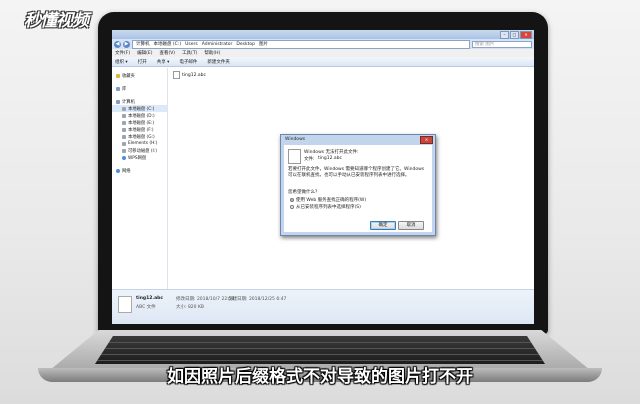 This screenshot has width=640, height=404. What do you see at coordinates (320, 377) in the screenshot?
I see `video-caption: 如因照片后缀格式不对导致的图片打不开` at bounding box center [320, 377].